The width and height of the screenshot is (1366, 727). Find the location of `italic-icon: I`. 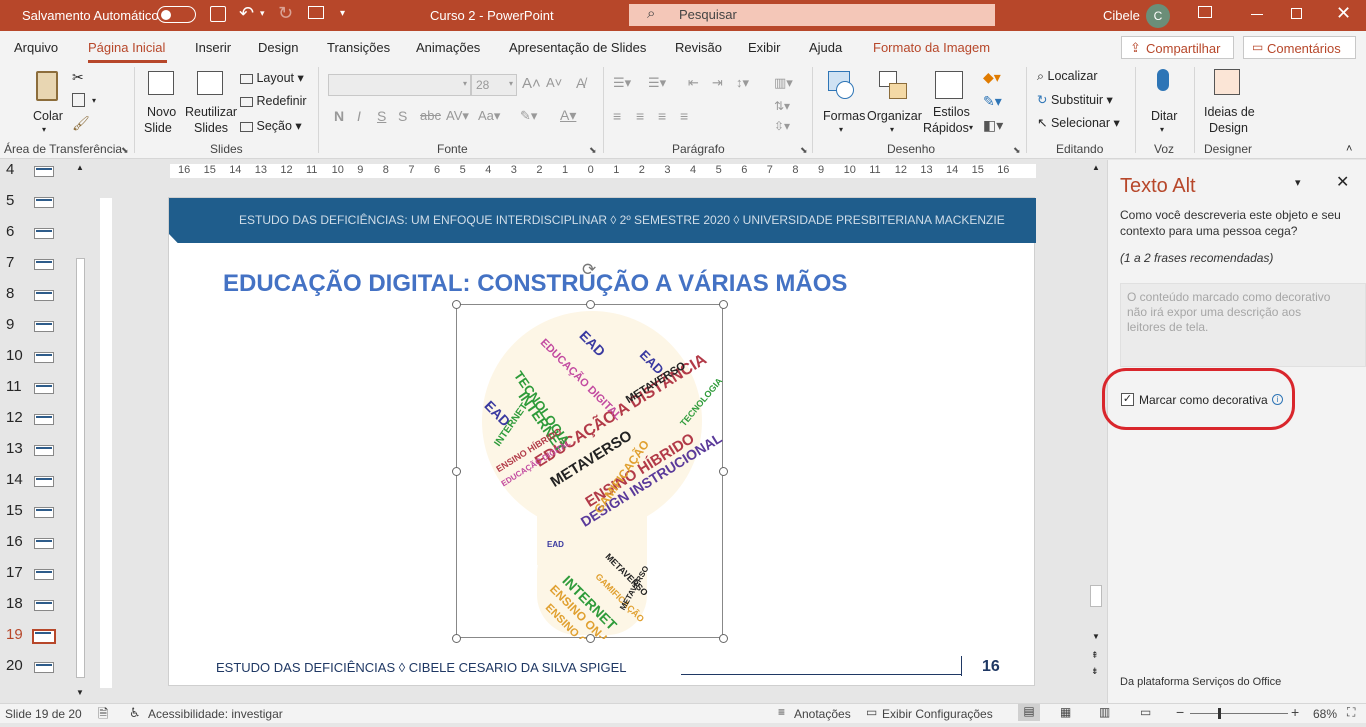

italic-icon: I is located at coordinates (359, 116).